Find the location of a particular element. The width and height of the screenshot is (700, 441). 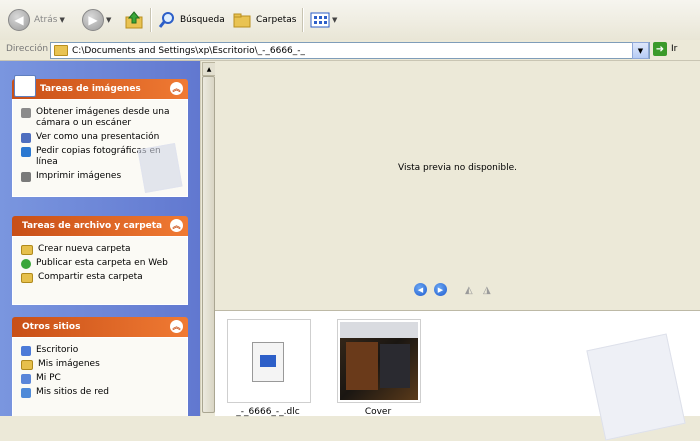

place-label: Mi PC is located at coordinates (48, 378).